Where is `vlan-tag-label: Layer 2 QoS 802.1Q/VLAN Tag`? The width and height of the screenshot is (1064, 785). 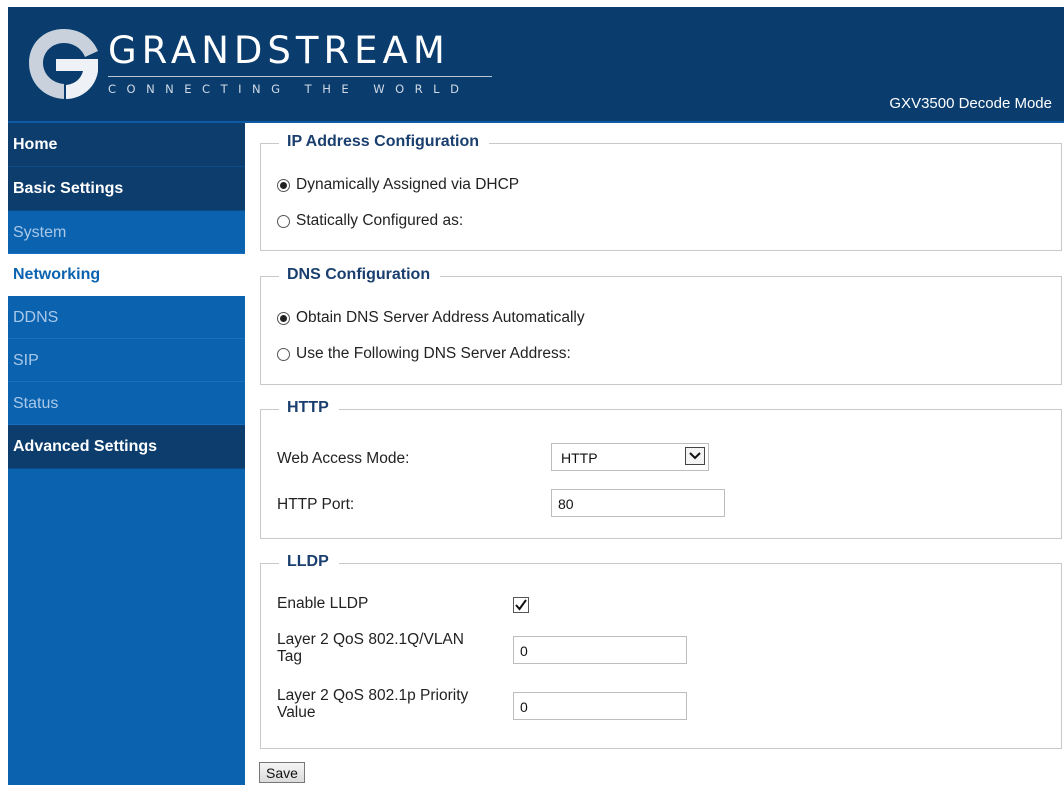 vlan-tag-label: Layer 2 QoS 802.1Q/VLAN Tag is located at coordinates (370, 648).